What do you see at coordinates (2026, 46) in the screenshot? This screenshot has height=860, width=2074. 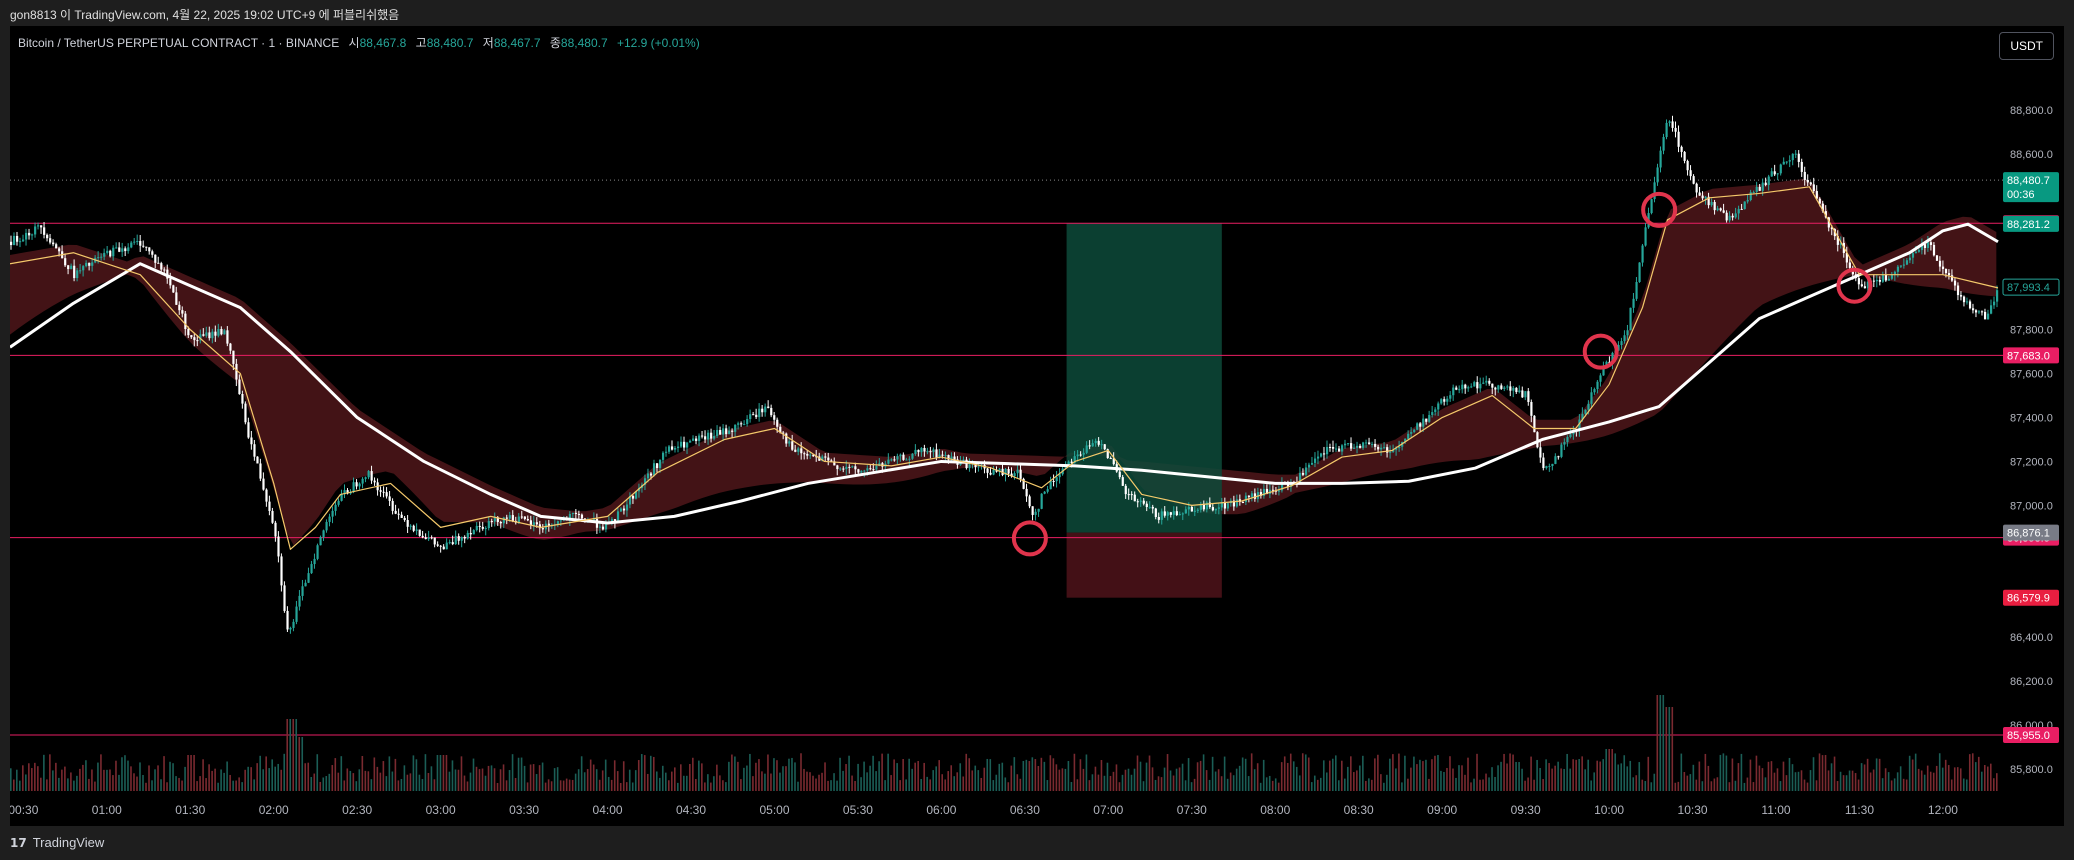 I see `currency-button: USDT` at bounding box center [2026, 46].